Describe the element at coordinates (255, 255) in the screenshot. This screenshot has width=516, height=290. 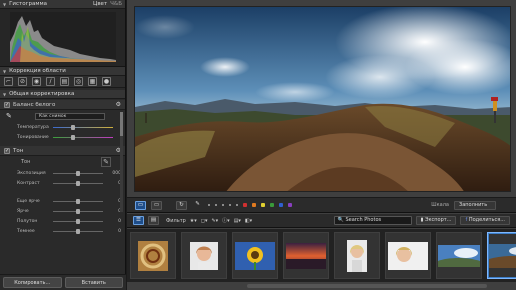
I see `thumbnail-sunflower` at that location.